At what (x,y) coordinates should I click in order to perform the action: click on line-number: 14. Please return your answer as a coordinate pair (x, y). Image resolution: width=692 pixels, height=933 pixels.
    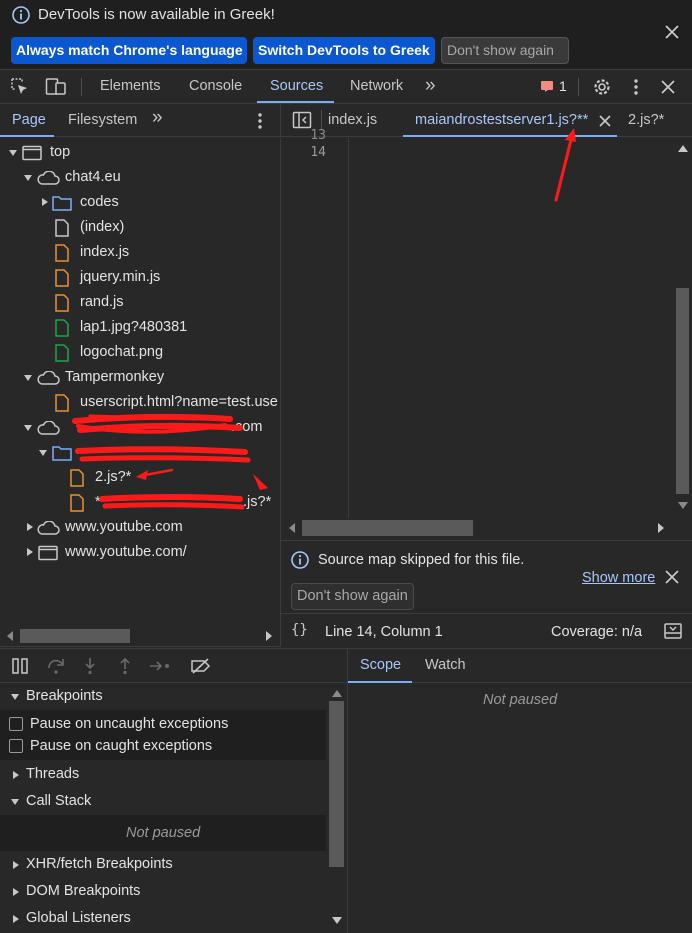
    Looking at the image, I should click on (318, 152).